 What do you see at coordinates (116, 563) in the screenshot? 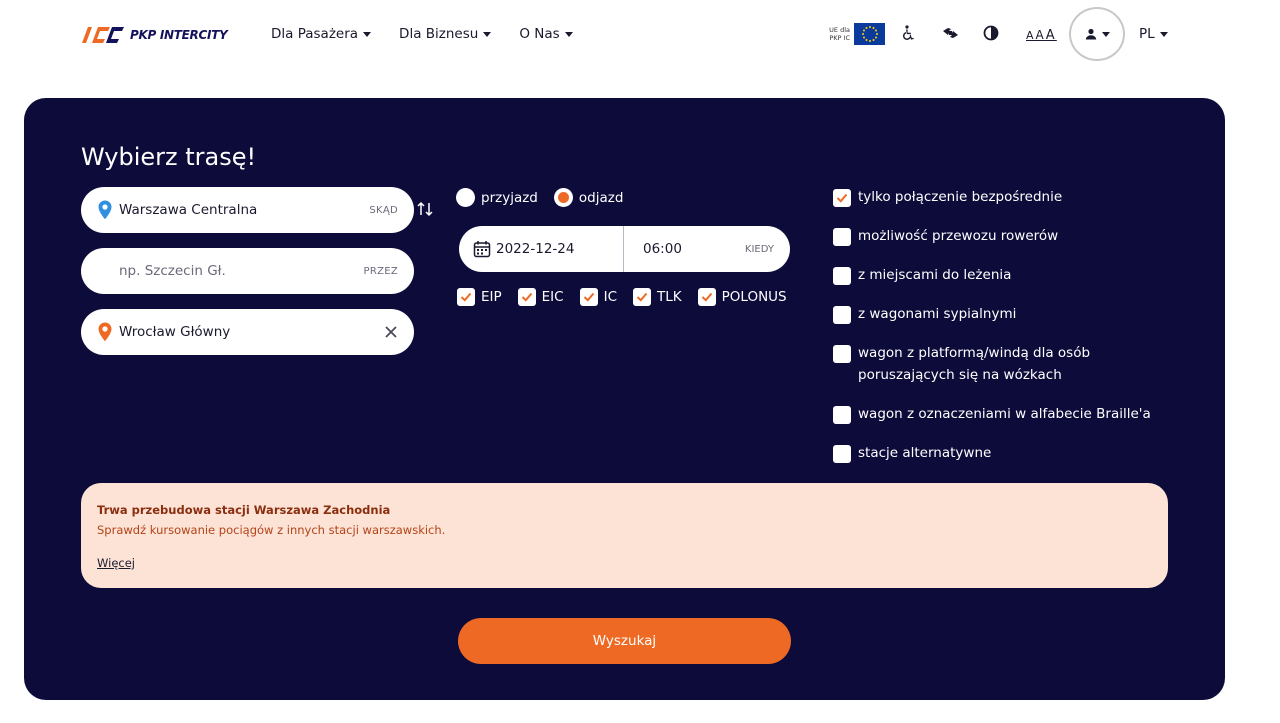
I see `notice-more-link: Więcej` at bounding box center [116, 563].